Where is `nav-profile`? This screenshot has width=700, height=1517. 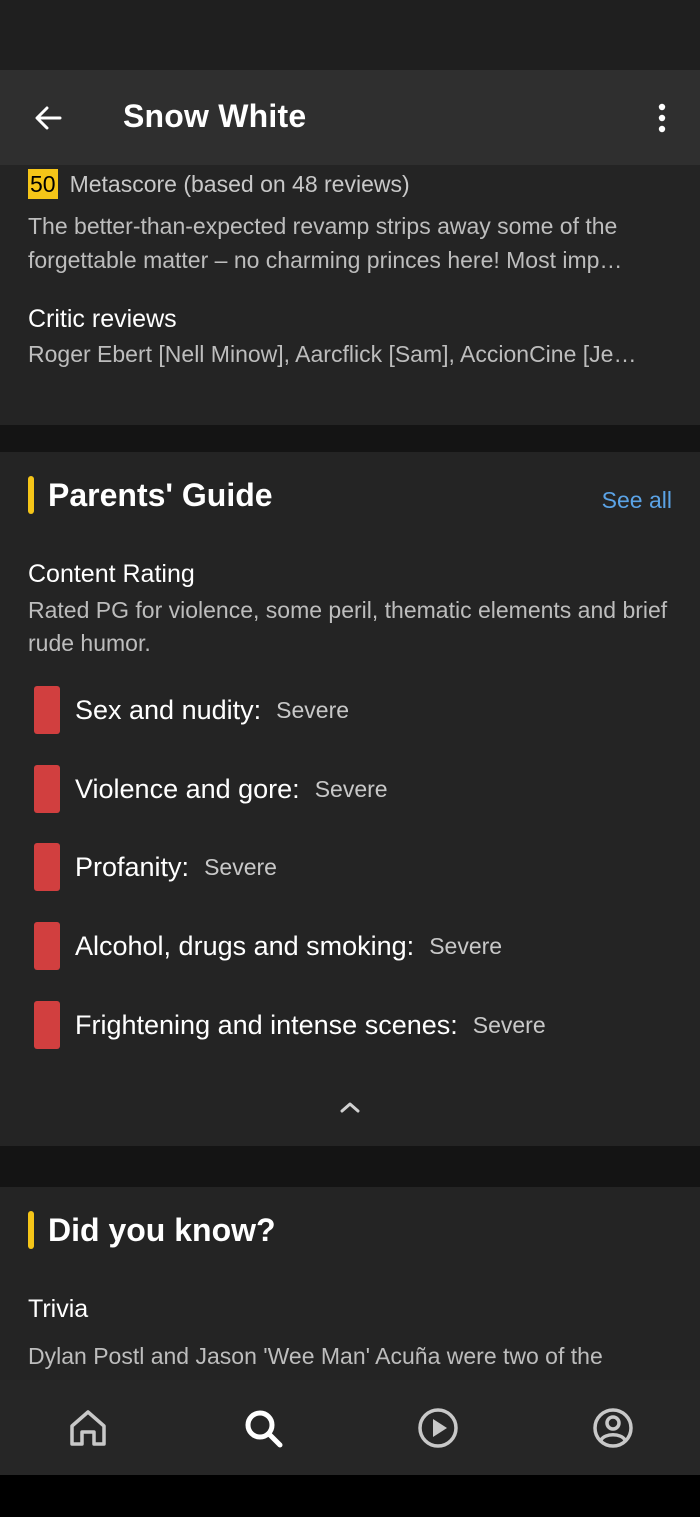 nav-profile is located at coordinates (613, 1428).